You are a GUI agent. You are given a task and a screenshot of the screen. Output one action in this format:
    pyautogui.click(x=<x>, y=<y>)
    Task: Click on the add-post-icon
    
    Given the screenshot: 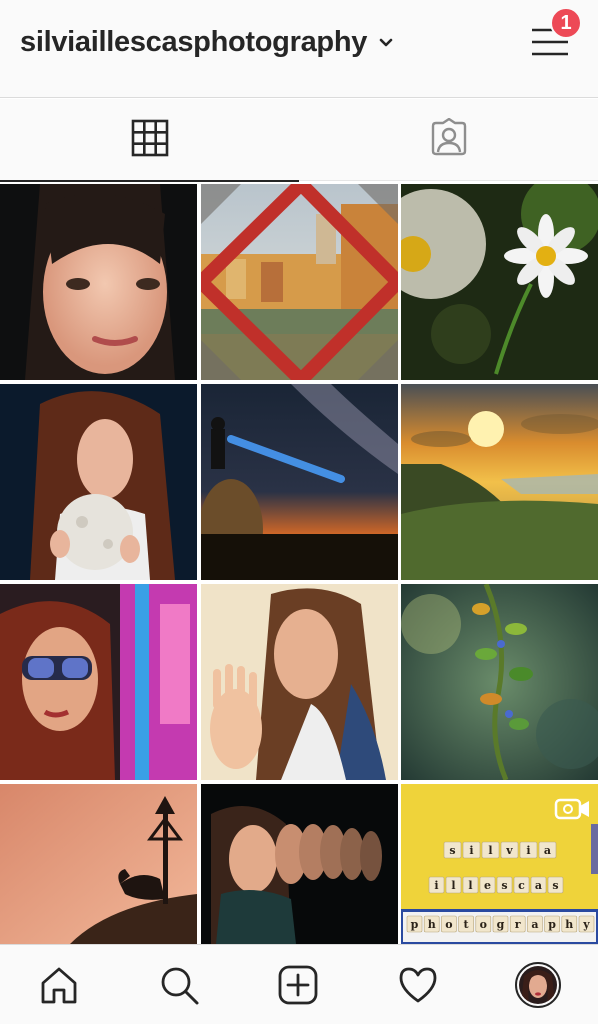 What is the action you would take?
    pyautogui.click(x=298, y=985)
    